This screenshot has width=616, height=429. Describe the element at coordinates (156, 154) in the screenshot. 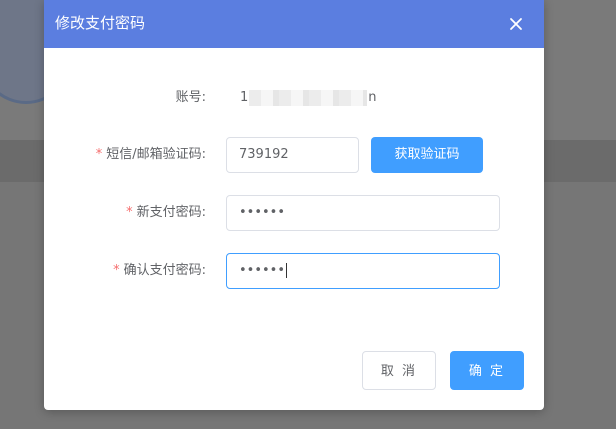

I see `sms-code-label-text: 短信/邮箱验证码:` at that location.